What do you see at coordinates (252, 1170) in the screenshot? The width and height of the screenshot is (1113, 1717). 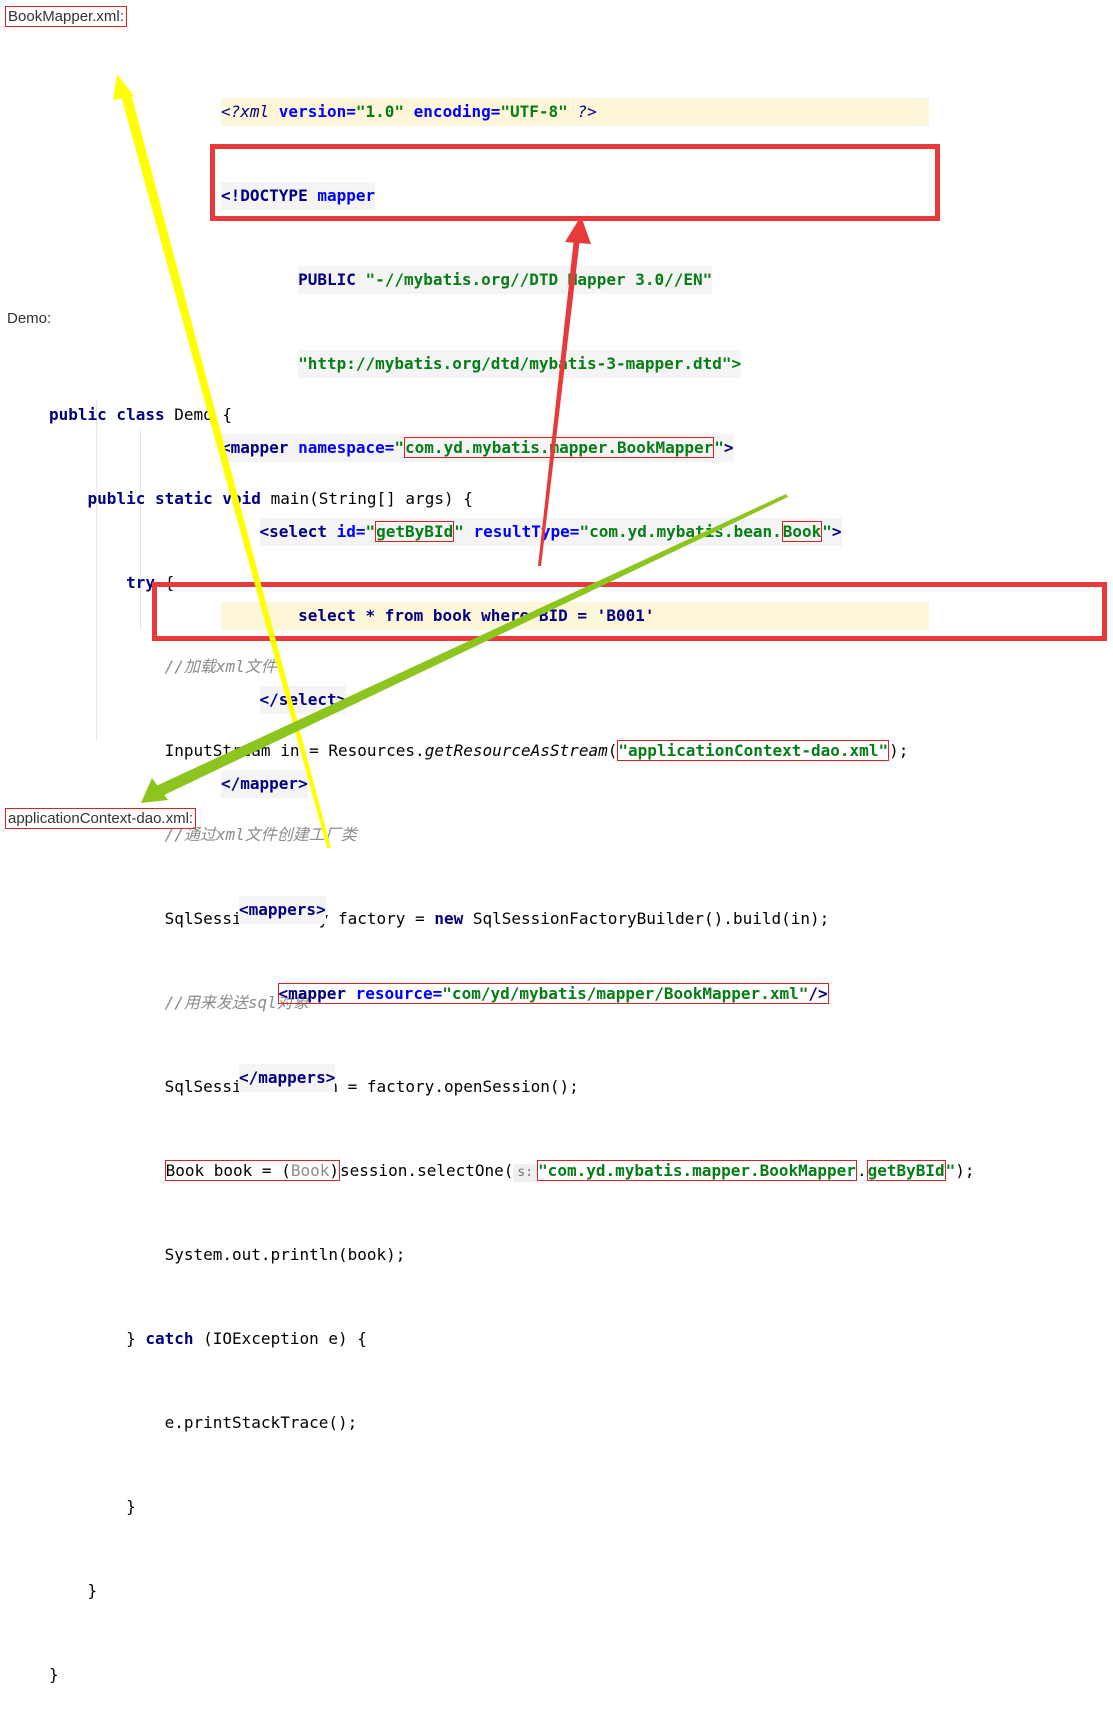 I see `book-declaration: Book book = (Book)` at bounding box center [252, 1170].